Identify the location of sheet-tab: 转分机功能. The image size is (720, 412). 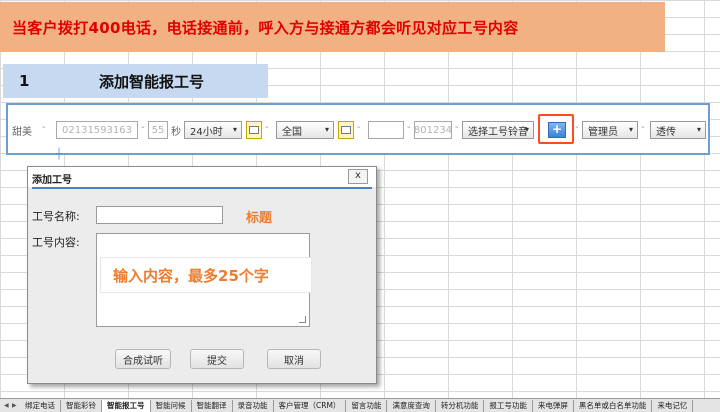
(460, 405).